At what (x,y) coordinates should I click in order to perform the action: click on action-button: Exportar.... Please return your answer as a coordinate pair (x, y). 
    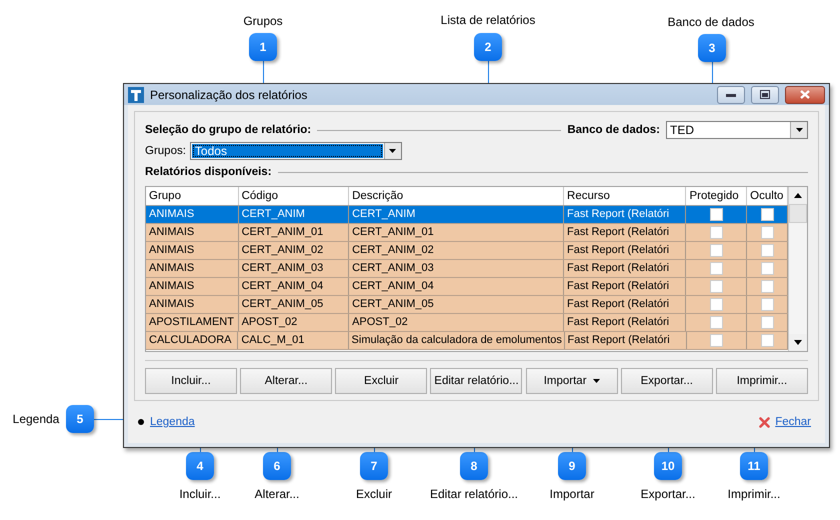
    Looking at the image, I should click on (666, 381).